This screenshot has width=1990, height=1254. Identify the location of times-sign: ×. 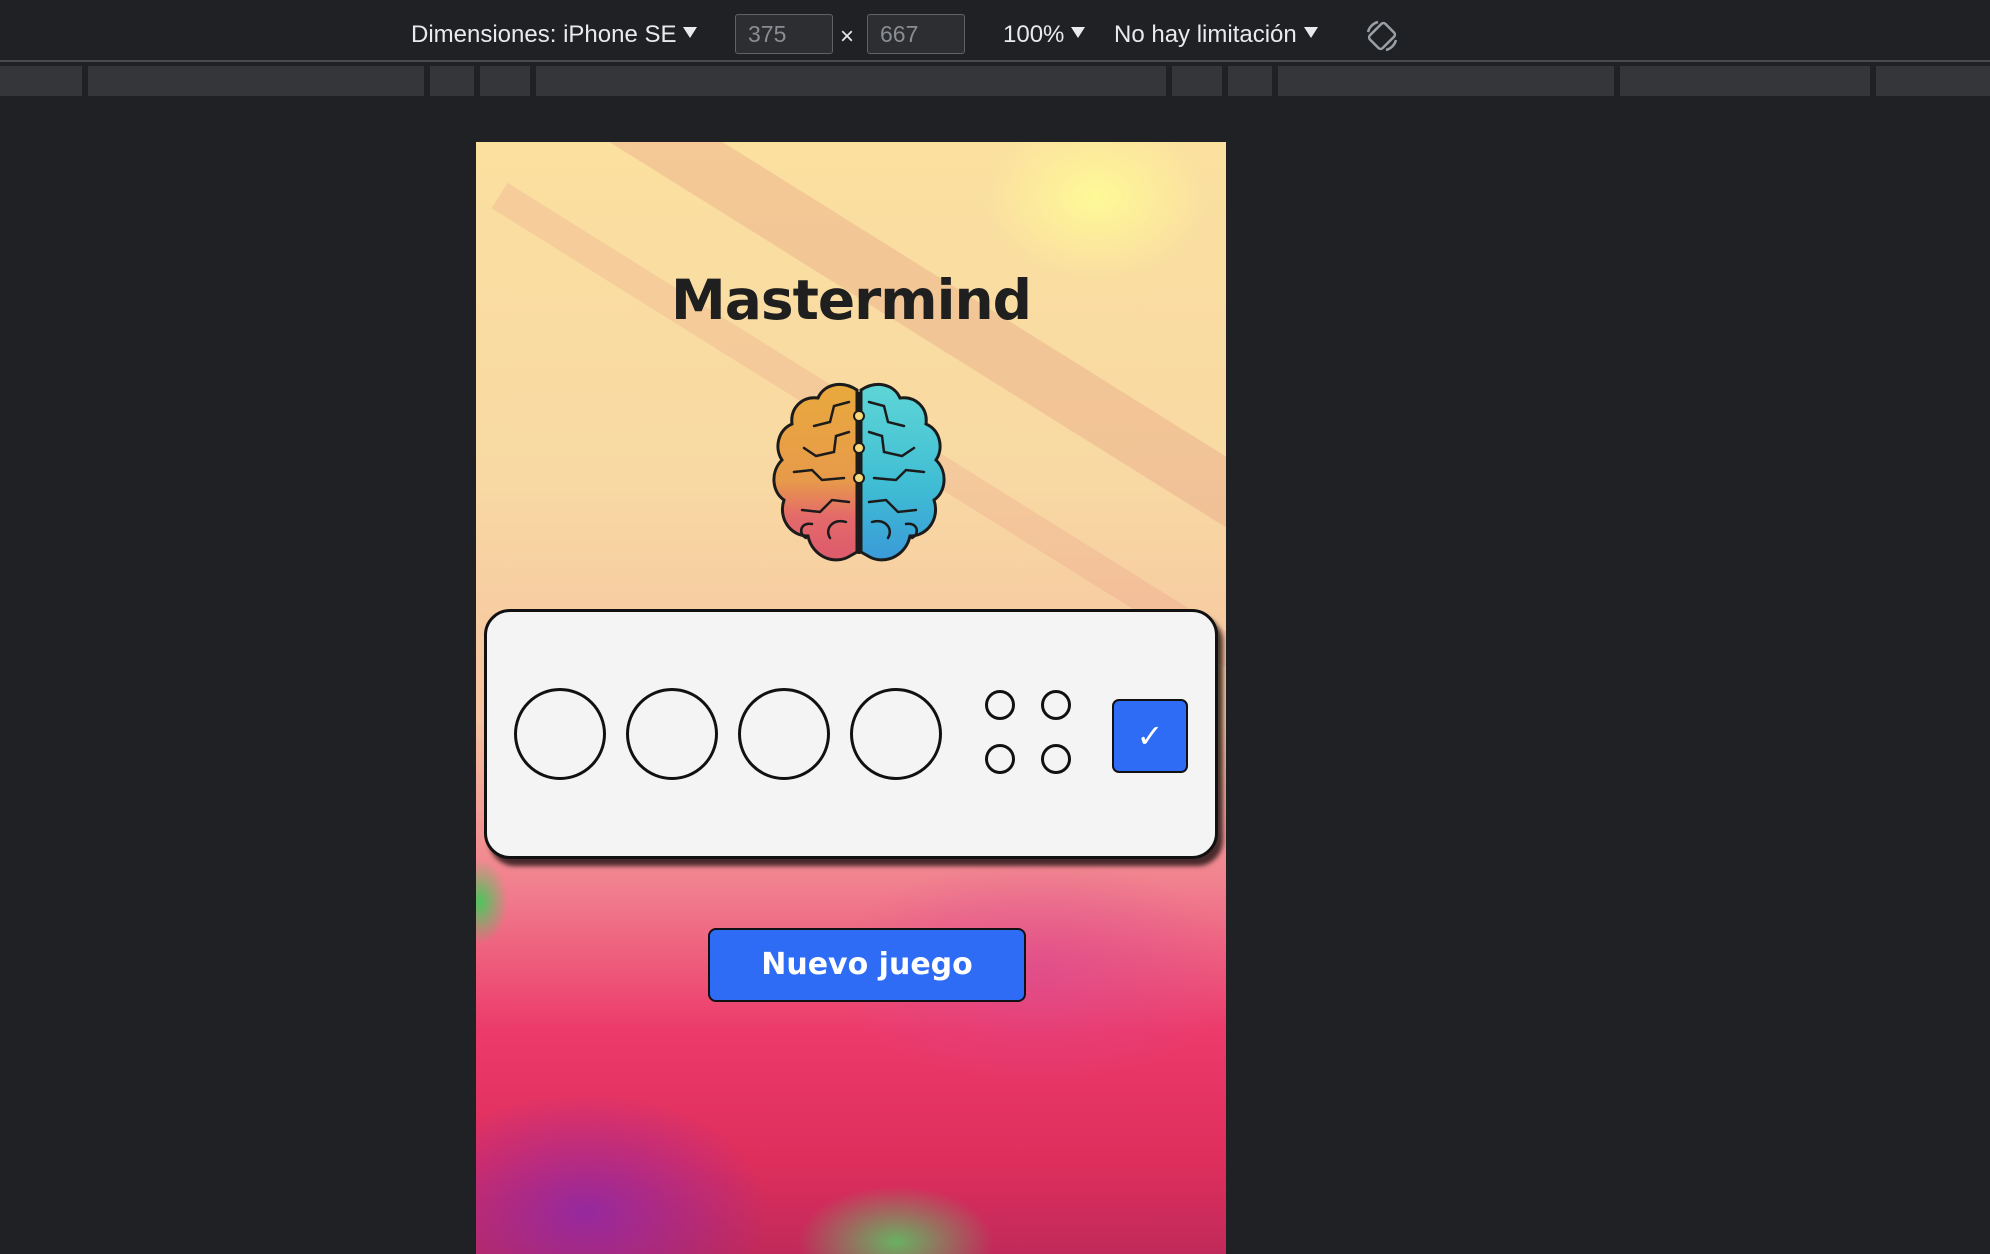
(847, 36).